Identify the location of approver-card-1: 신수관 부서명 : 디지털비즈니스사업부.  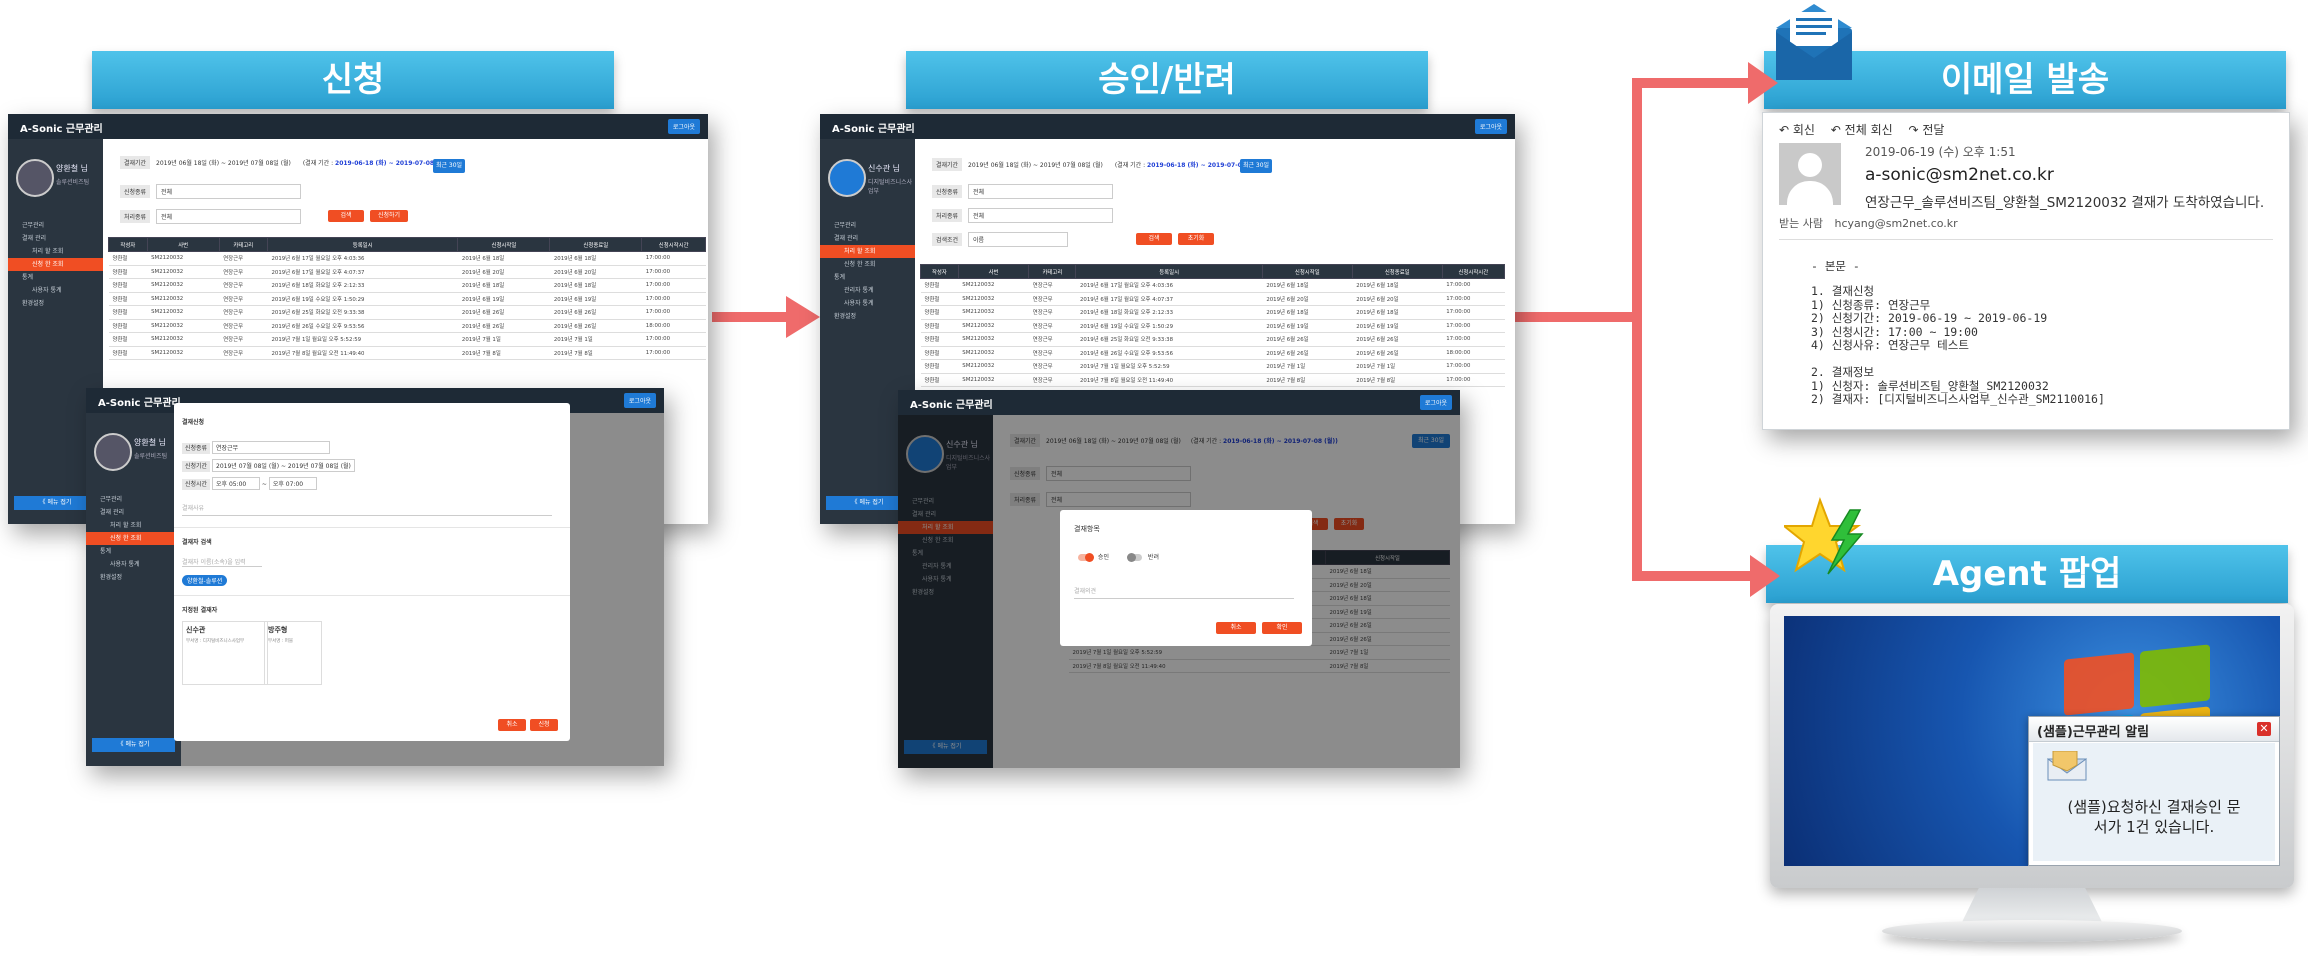
(225, 653).